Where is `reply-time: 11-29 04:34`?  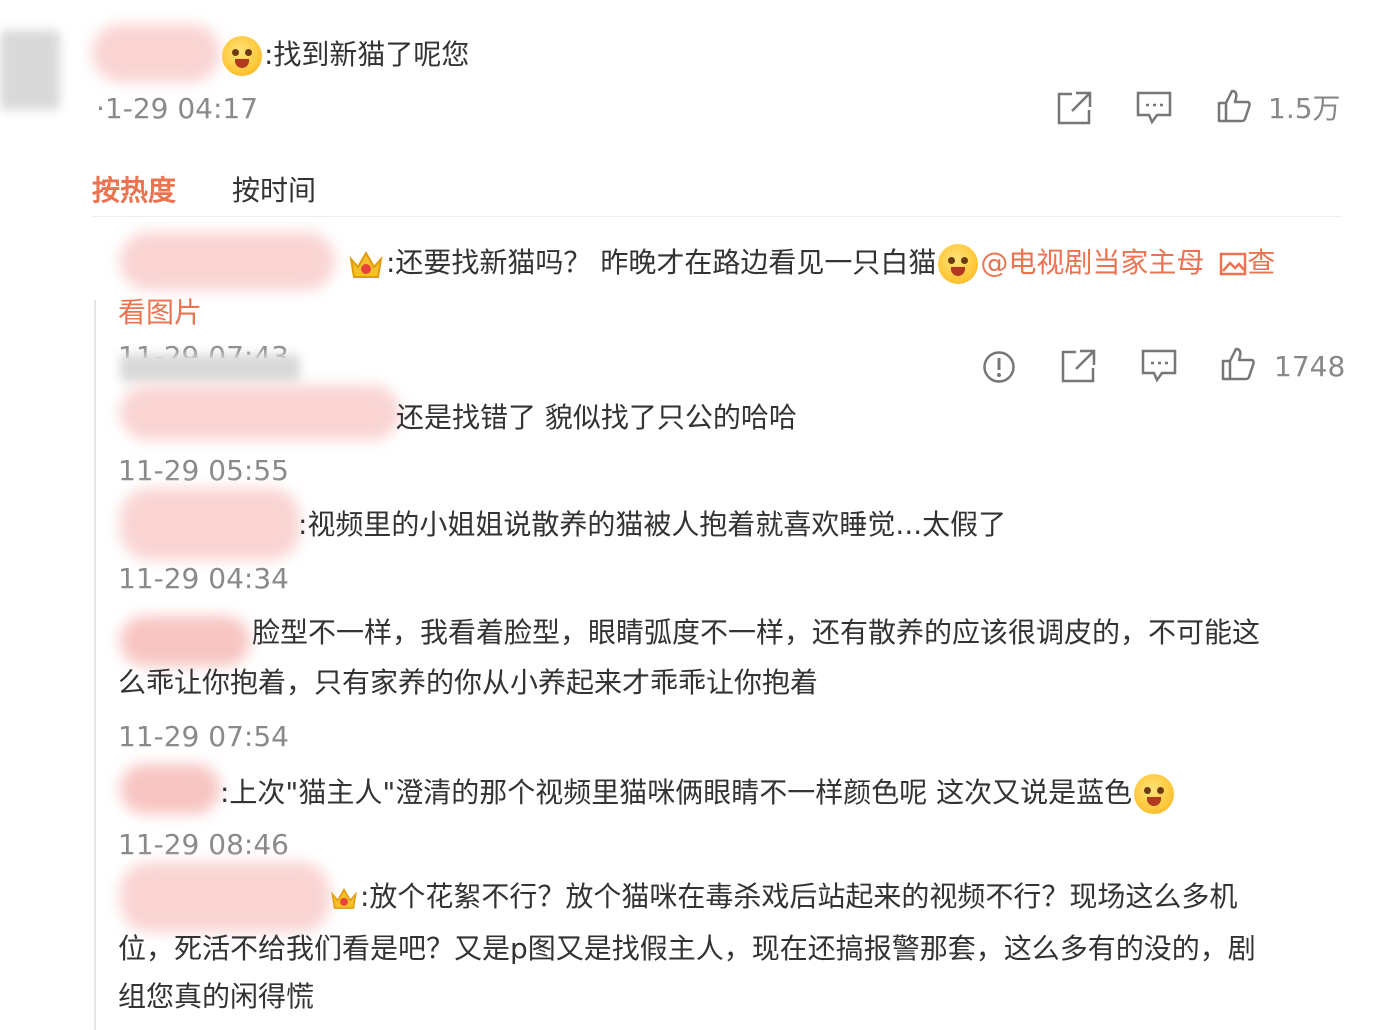
reply-time: 11-29 04:34 is located at coordinates (203, 578).